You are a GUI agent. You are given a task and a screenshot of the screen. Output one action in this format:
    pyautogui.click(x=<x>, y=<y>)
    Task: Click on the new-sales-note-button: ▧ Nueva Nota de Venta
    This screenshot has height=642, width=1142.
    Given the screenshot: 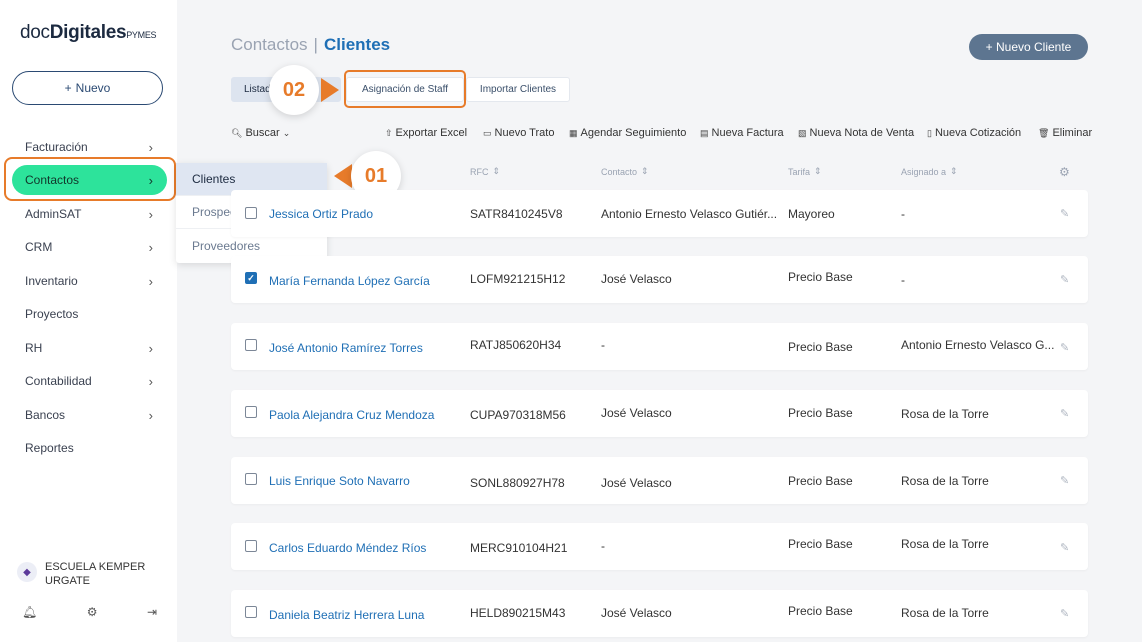 What is the action you would take?
    pyautogui.click(x=856, y=133)
    